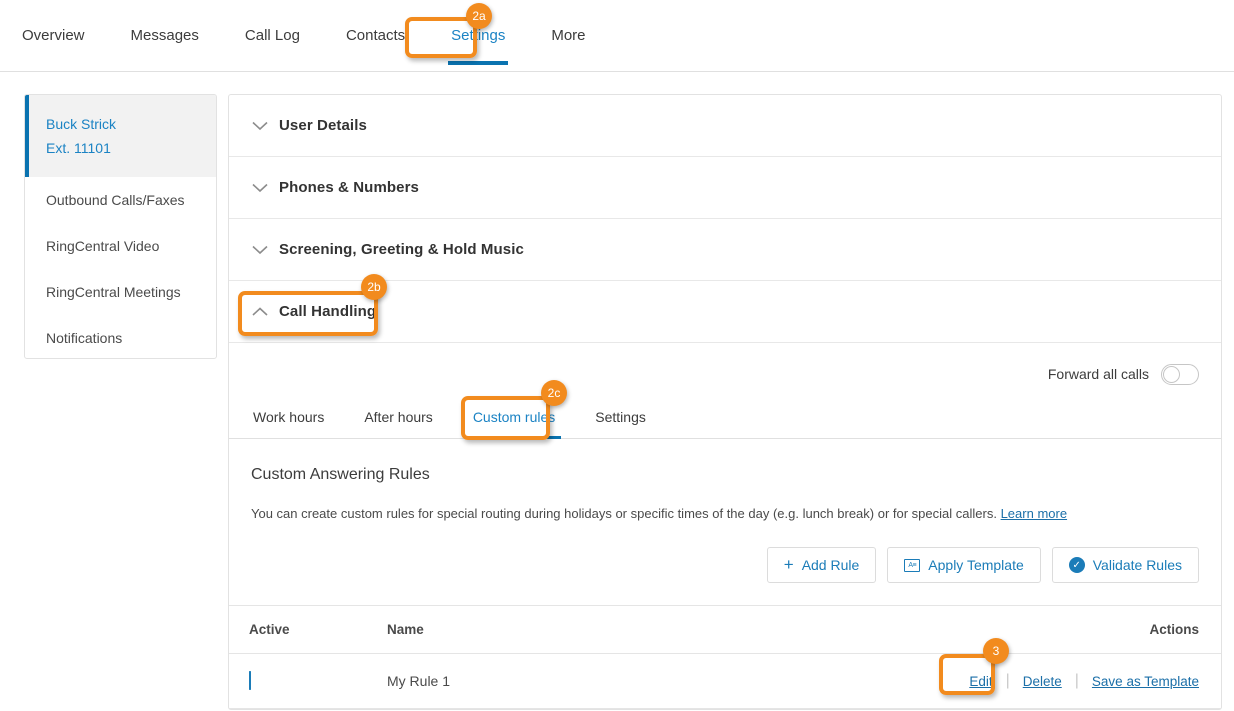 The height and width of the screenshot is (711, 1234). What do you see at coordinates (308, 313) in the screenshot?
I see `annotation-highlight-call-handling` at bounding box center [308, 313].